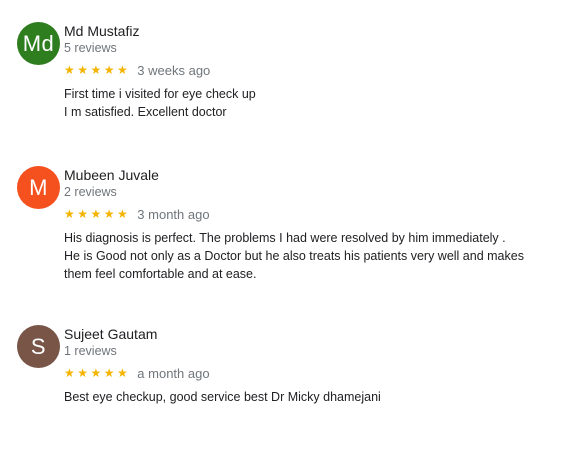 The height and width of the screenshot is (450, 570). I want to click on reviewer-name: Sujeet Gautam, so click(110, 334).